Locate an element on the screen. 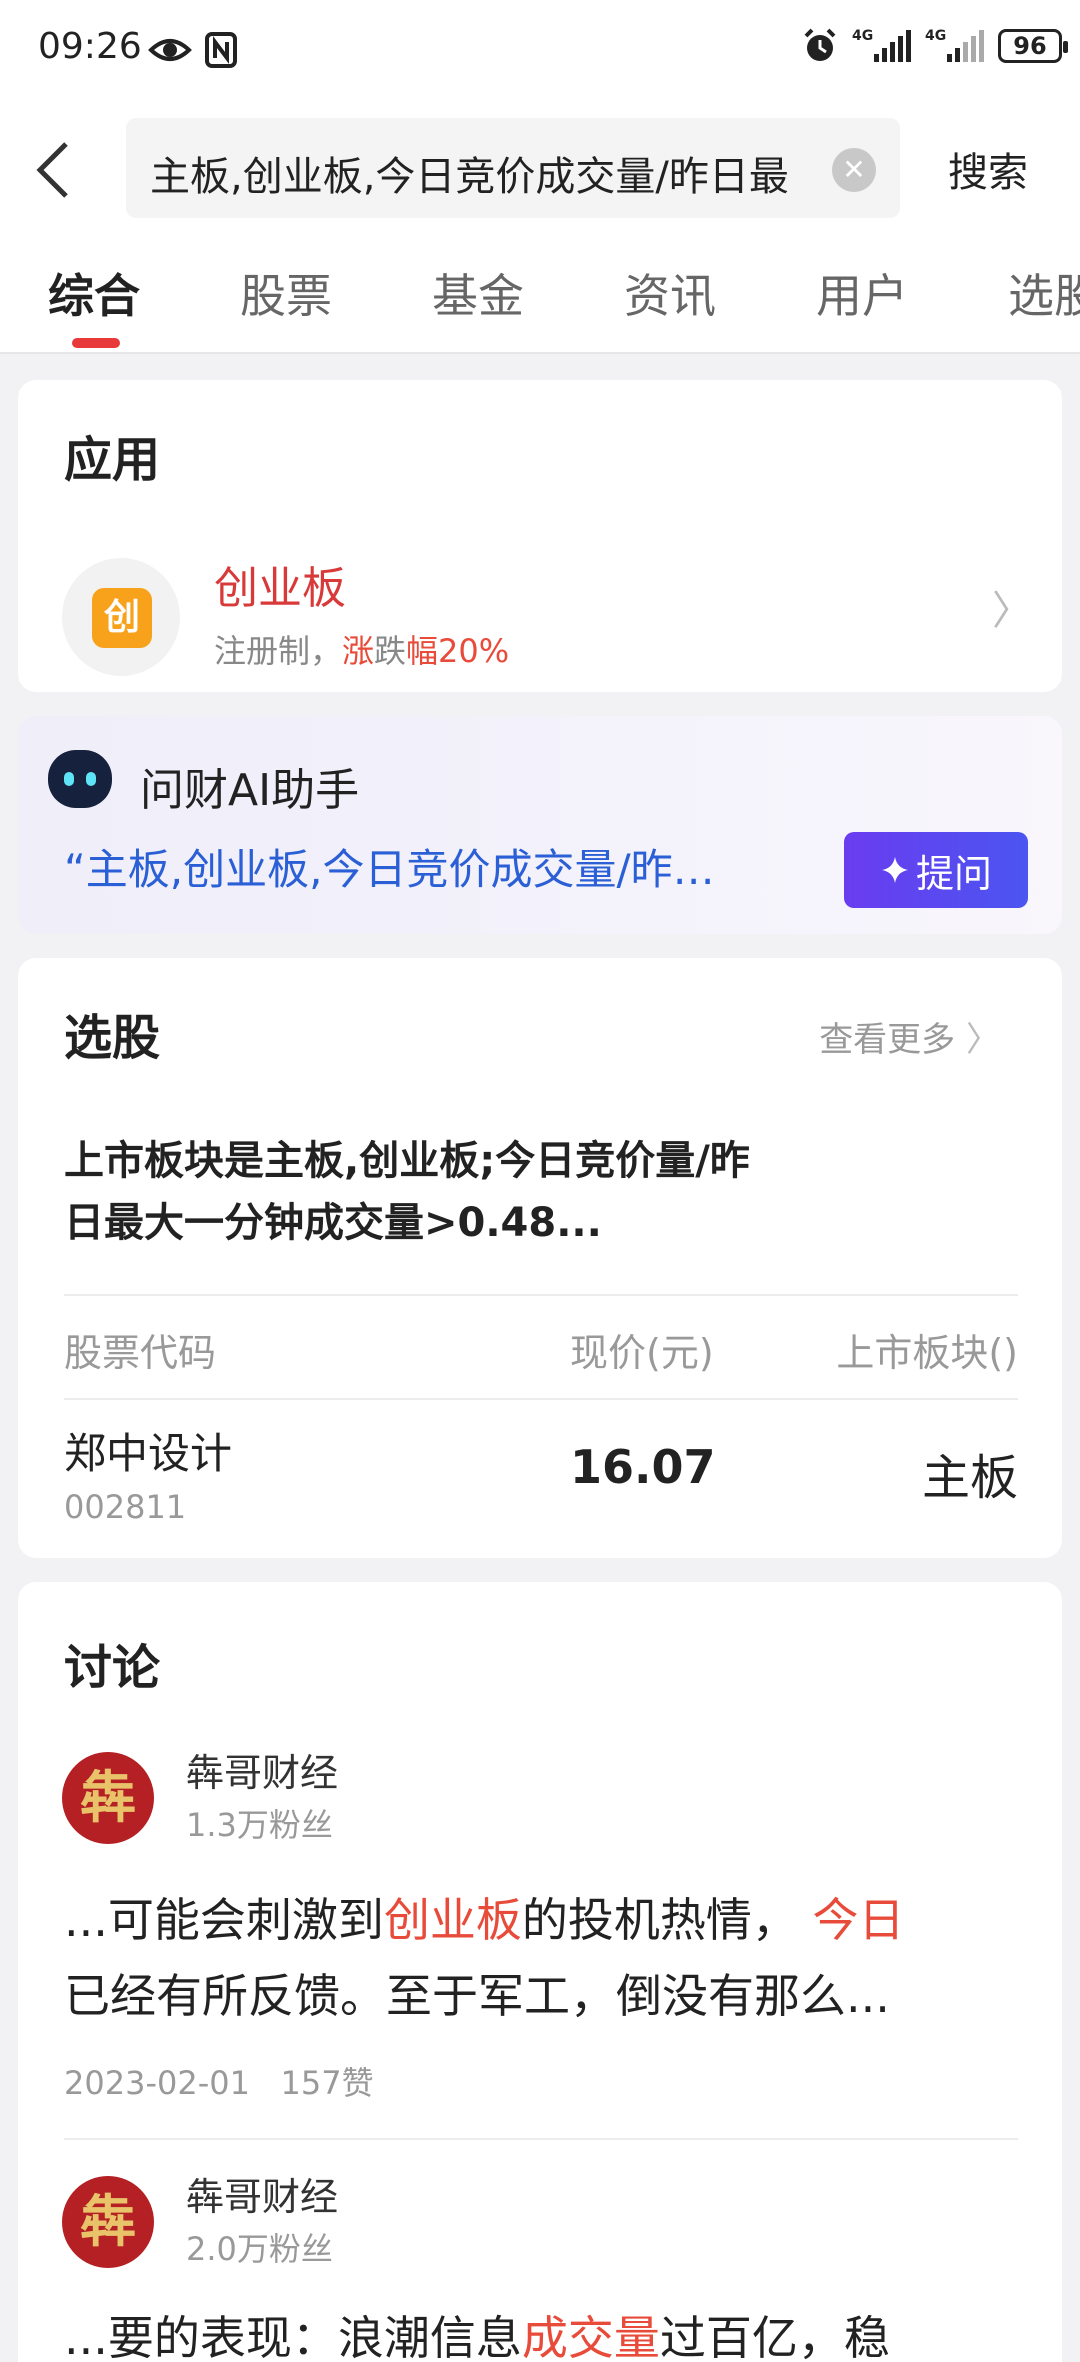  category-tabs: 综合 股票 基金 资讯 用户 选股 is located at coordinates (540, 296).